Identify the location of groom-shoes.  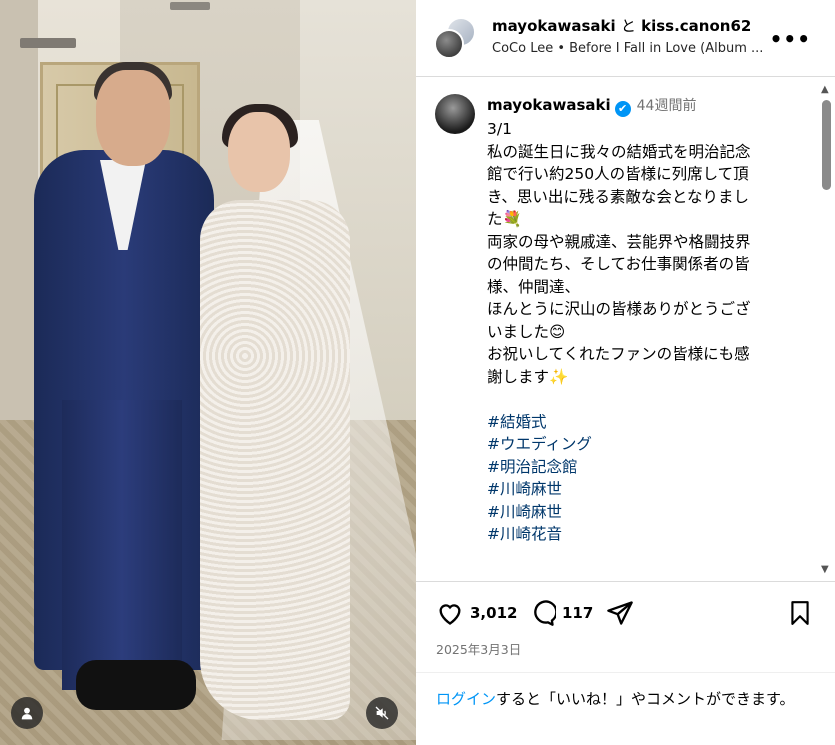
(136, 685).